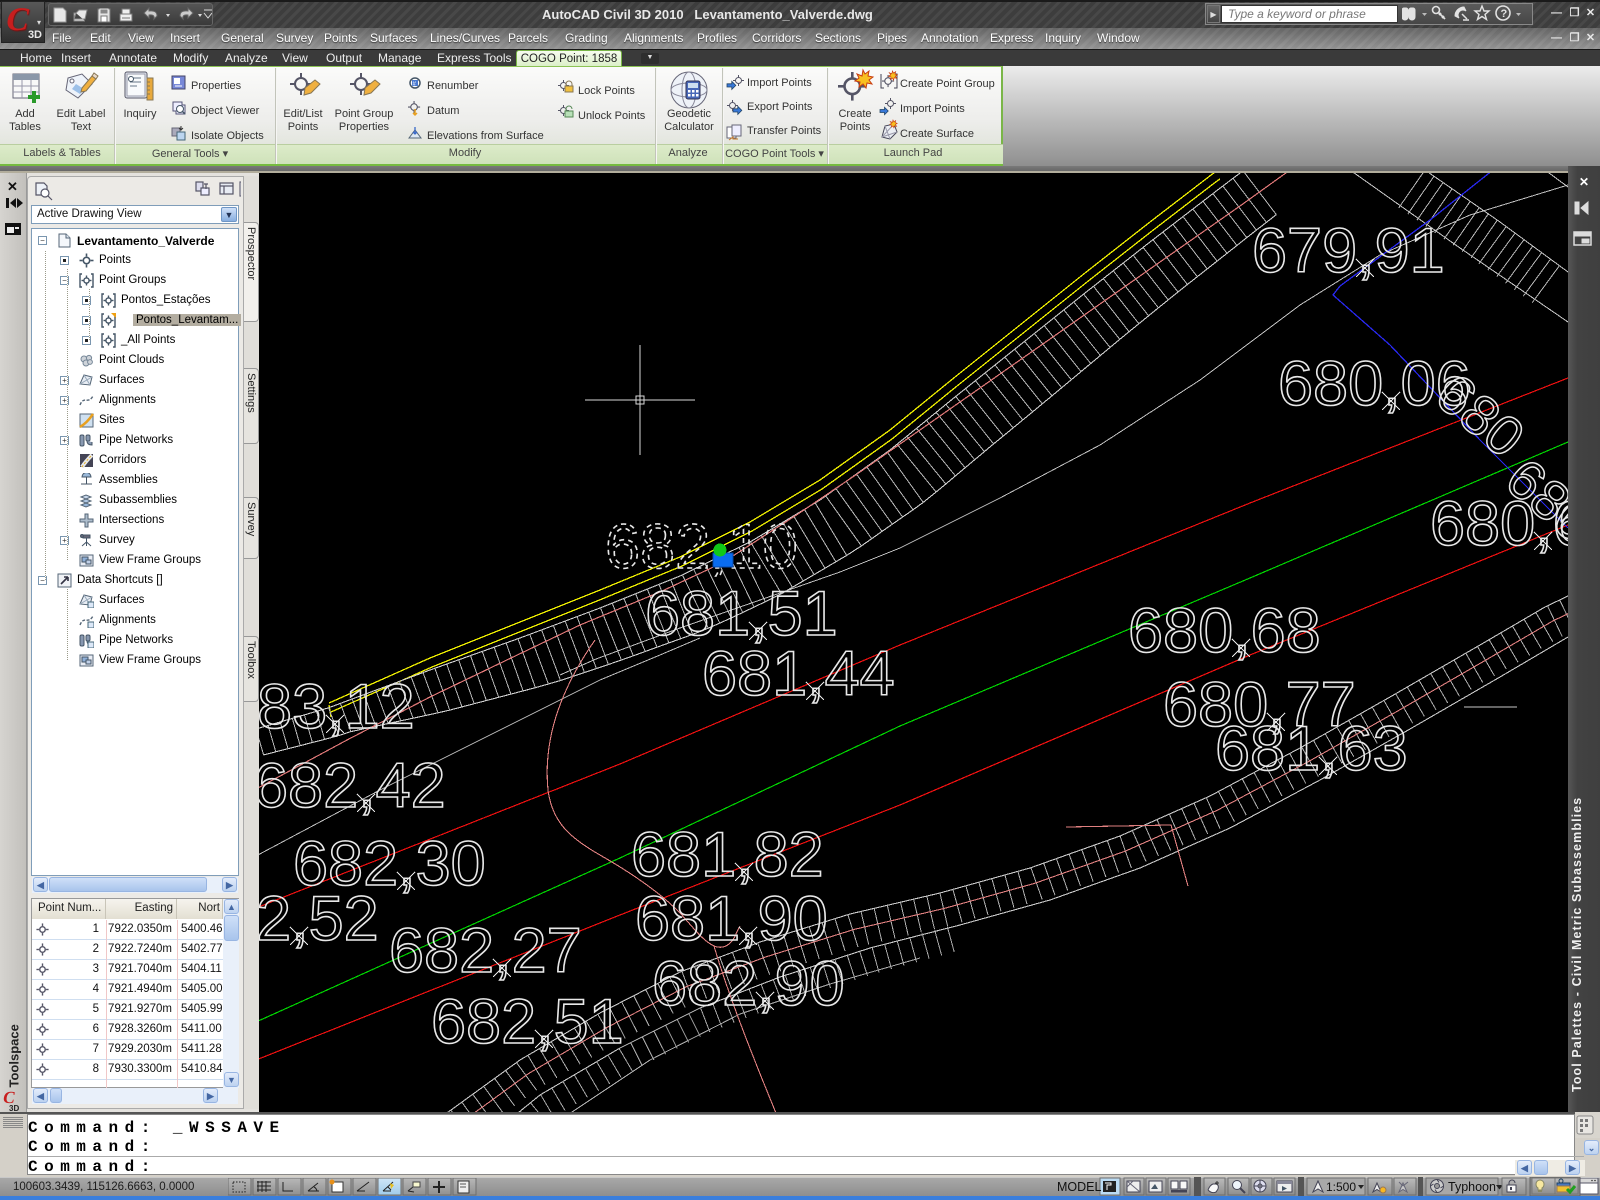 Image resolution: width=1600 pixels, height=1200 pixels. Describe the element at coordinates (1348, 251) in the screenshot. I see `svg-text: 679,91` at that location.